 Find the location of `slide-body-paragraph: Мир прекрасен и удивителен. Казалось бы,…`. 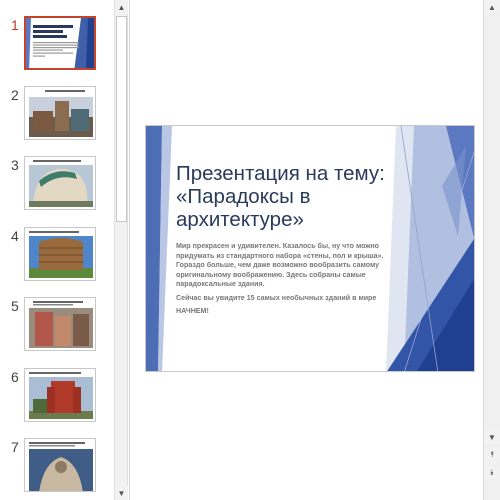

slide-body-paragraph: Мир прекрасен и удивителен. Казалось бы,… is located at coordinates (280, 265).